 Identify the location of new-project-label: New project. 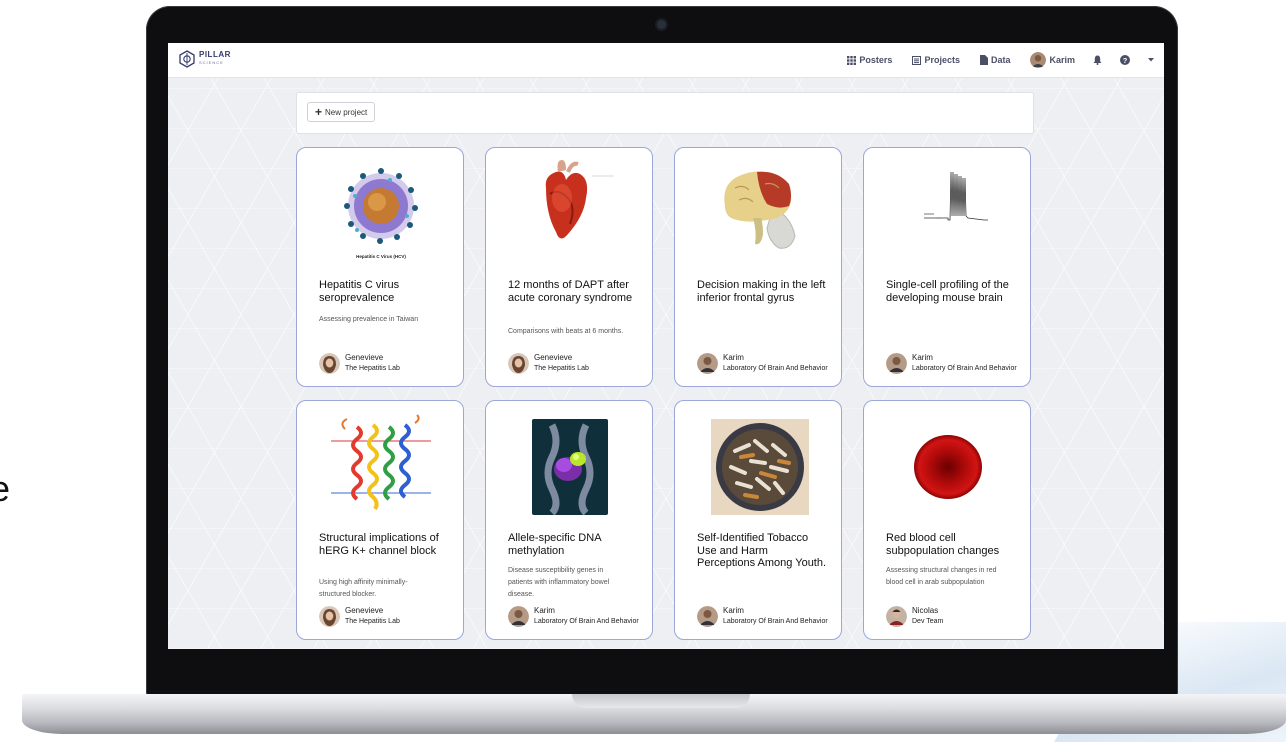
(346, 112).